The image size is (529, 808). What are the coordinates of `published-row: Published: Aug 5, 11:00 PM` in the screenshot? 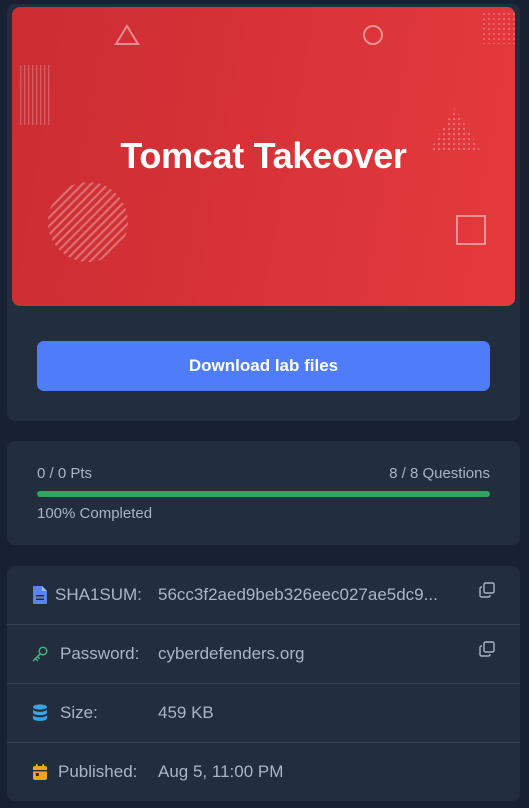 It's located at (263, 772).